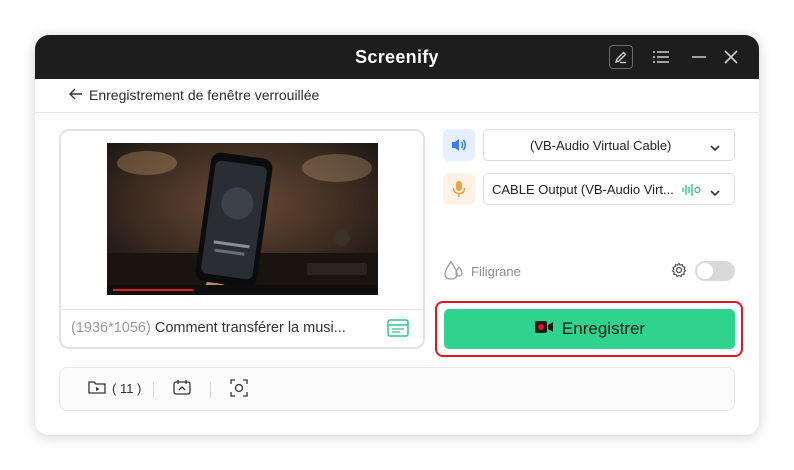 The image size is (794, 470). What do you see at coordinates (76, 95) in the screenshot?
I see `arrow-left-icon` at bounding box center [76, 95].